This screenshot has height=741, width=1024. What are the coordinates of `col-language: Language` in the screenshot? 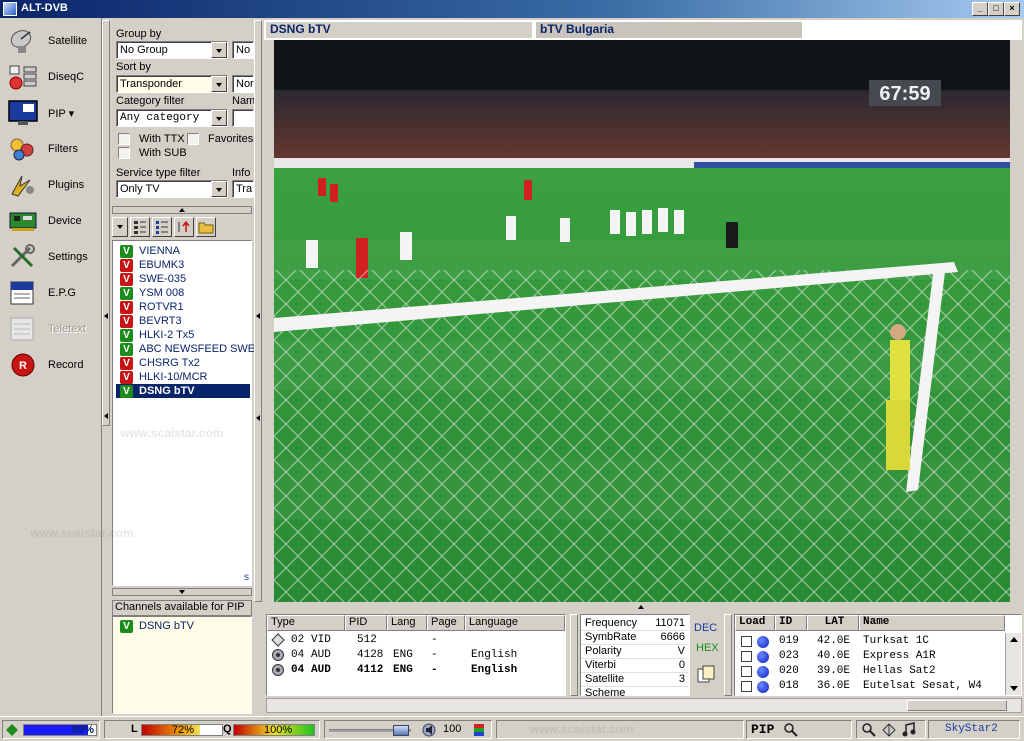 It's located at (515, 623).